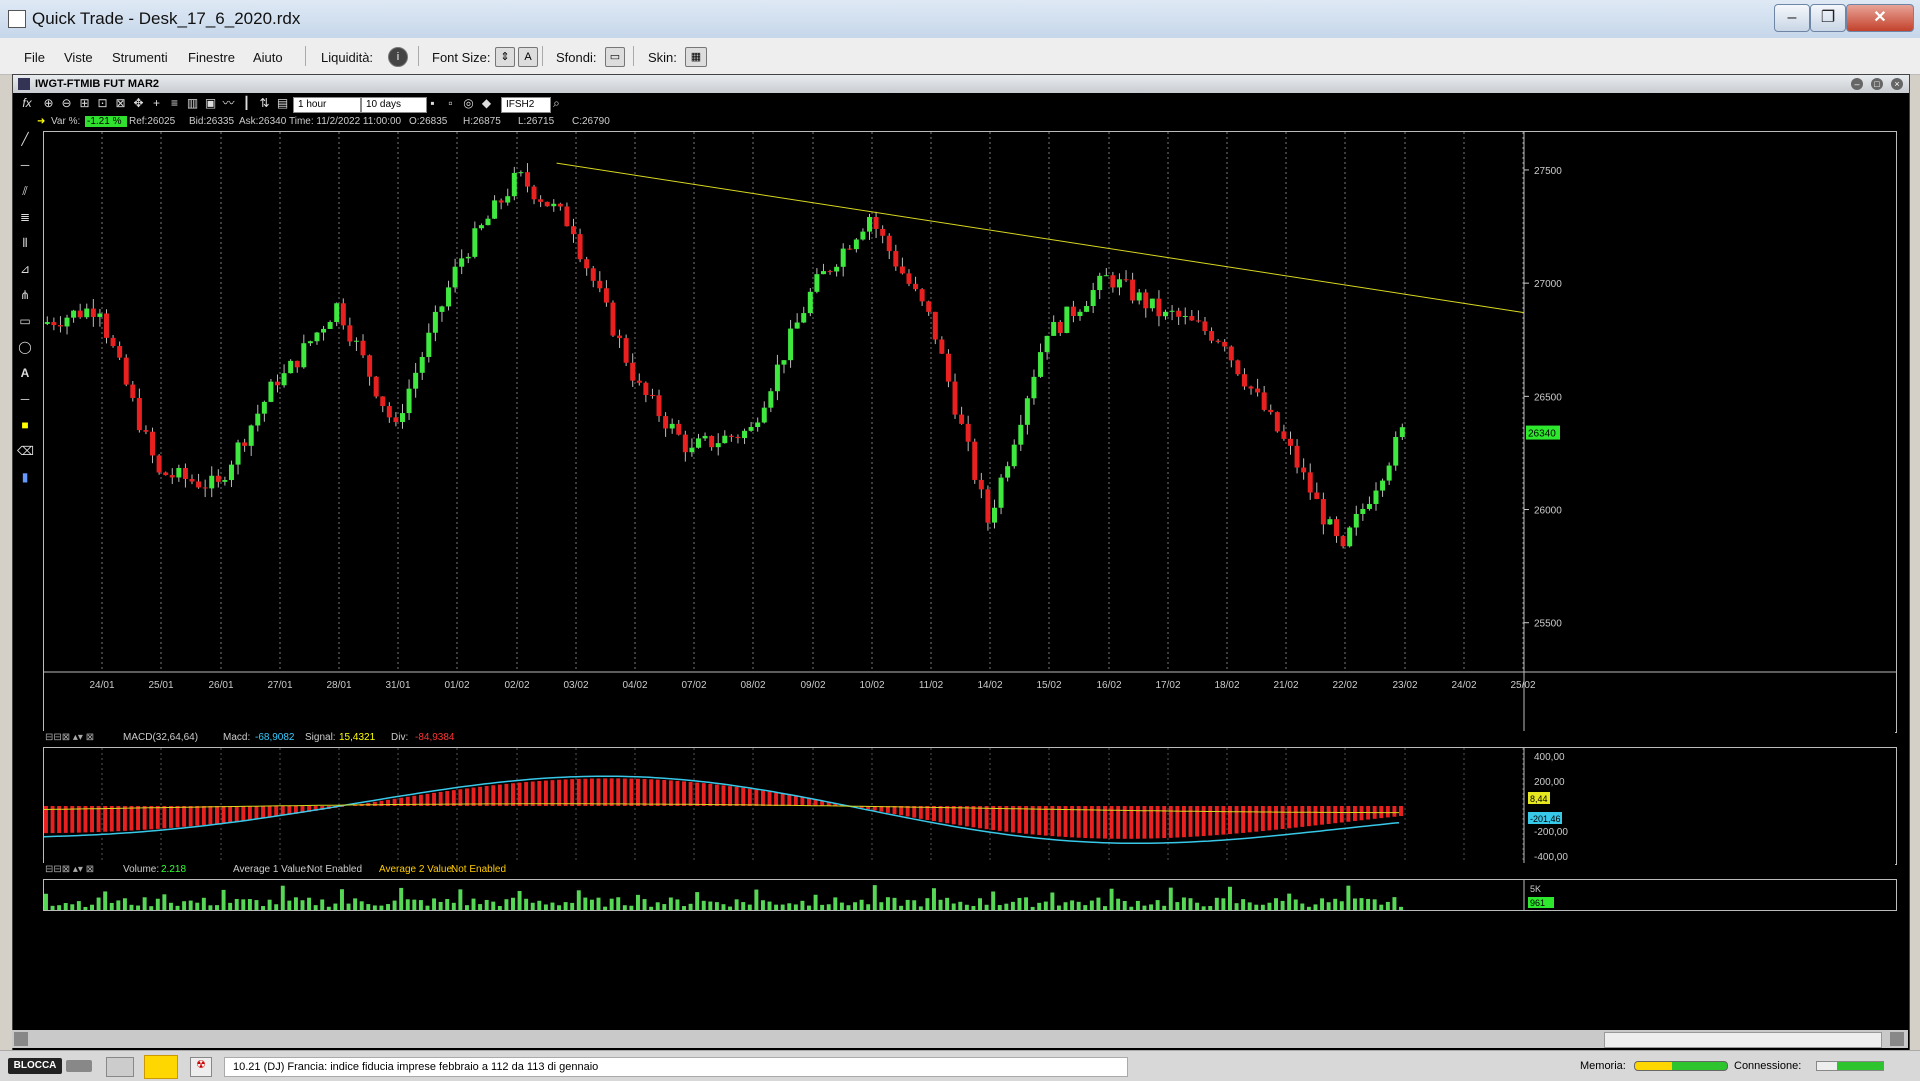 The image size is (1920, 1081). I want to click on grid-icon: ▥, so click(192, 103).